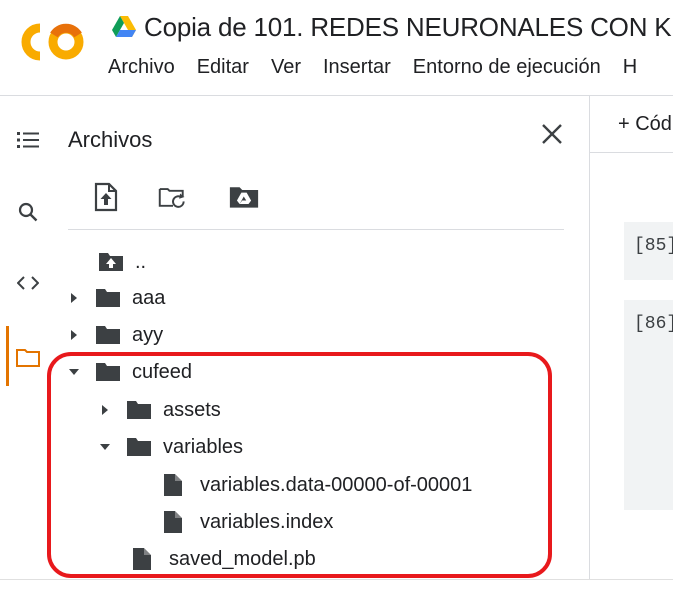 This screenshot has height=593, width=673. Describe the element at coordinates (242, 558) in the screenshot. I see `tree-item-label: saved_model.pb` at that location.